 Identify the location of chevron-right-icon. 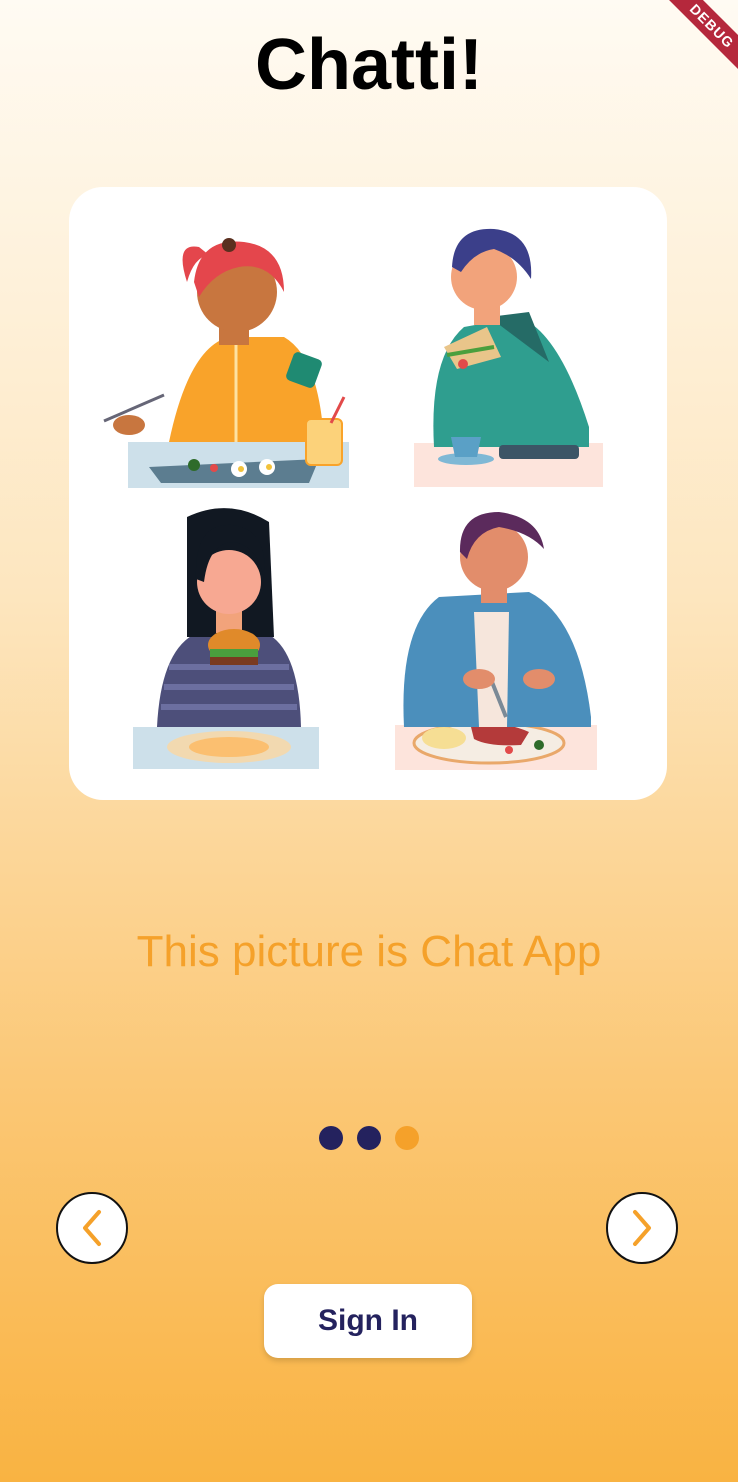
(642, 1228).